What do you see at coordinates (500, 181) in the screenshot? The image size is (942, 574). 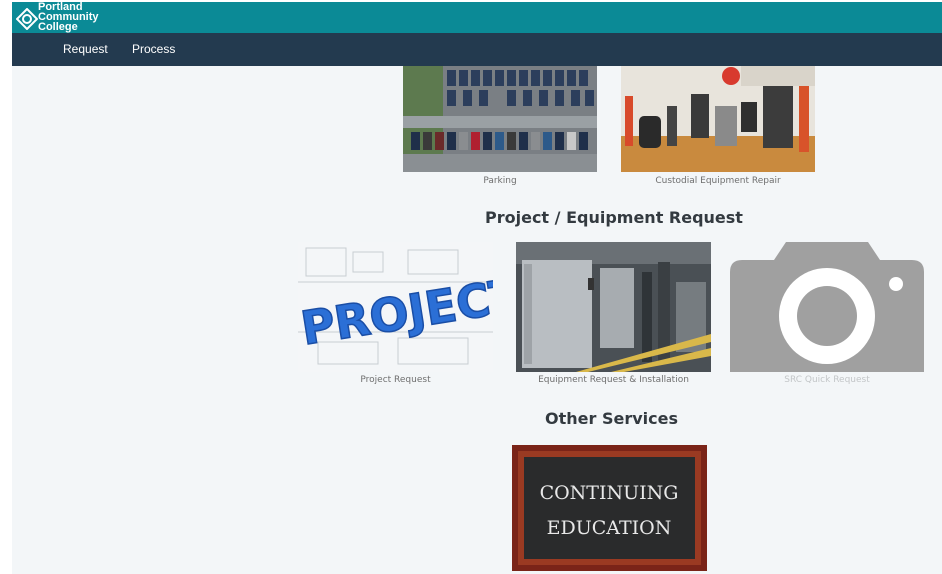 I see `tile-caption: Parking` at bounding box center [500, 181].